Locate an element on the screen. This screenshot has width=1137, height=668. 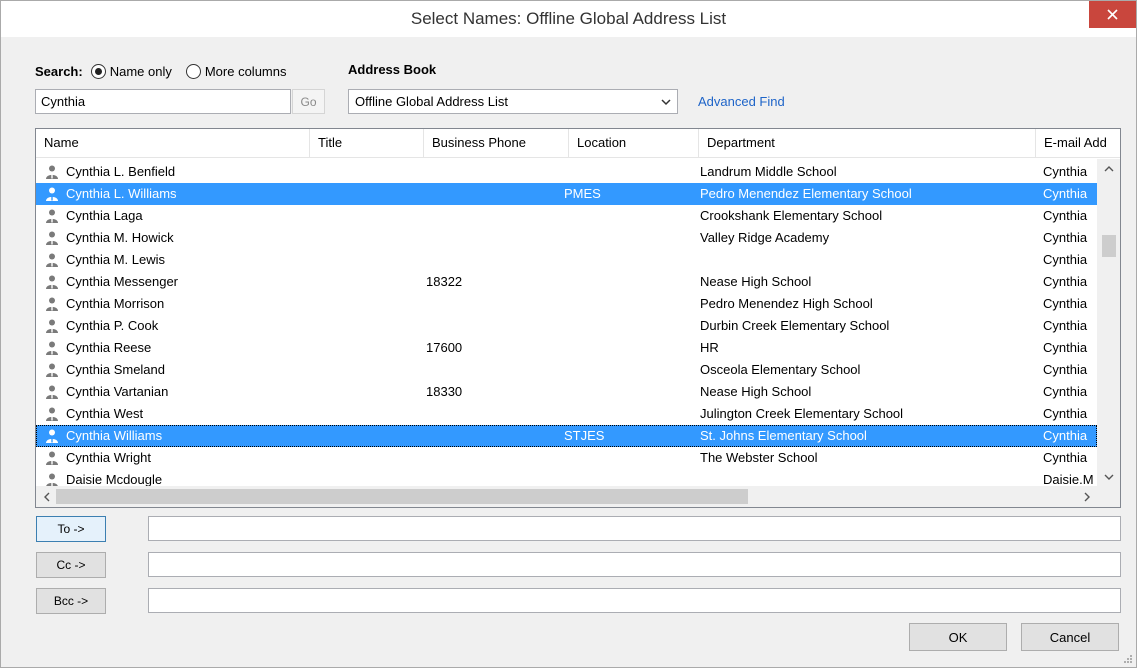
table-row: Cynthia M. Lewis Cynthia is located at coordinates (566, 260).